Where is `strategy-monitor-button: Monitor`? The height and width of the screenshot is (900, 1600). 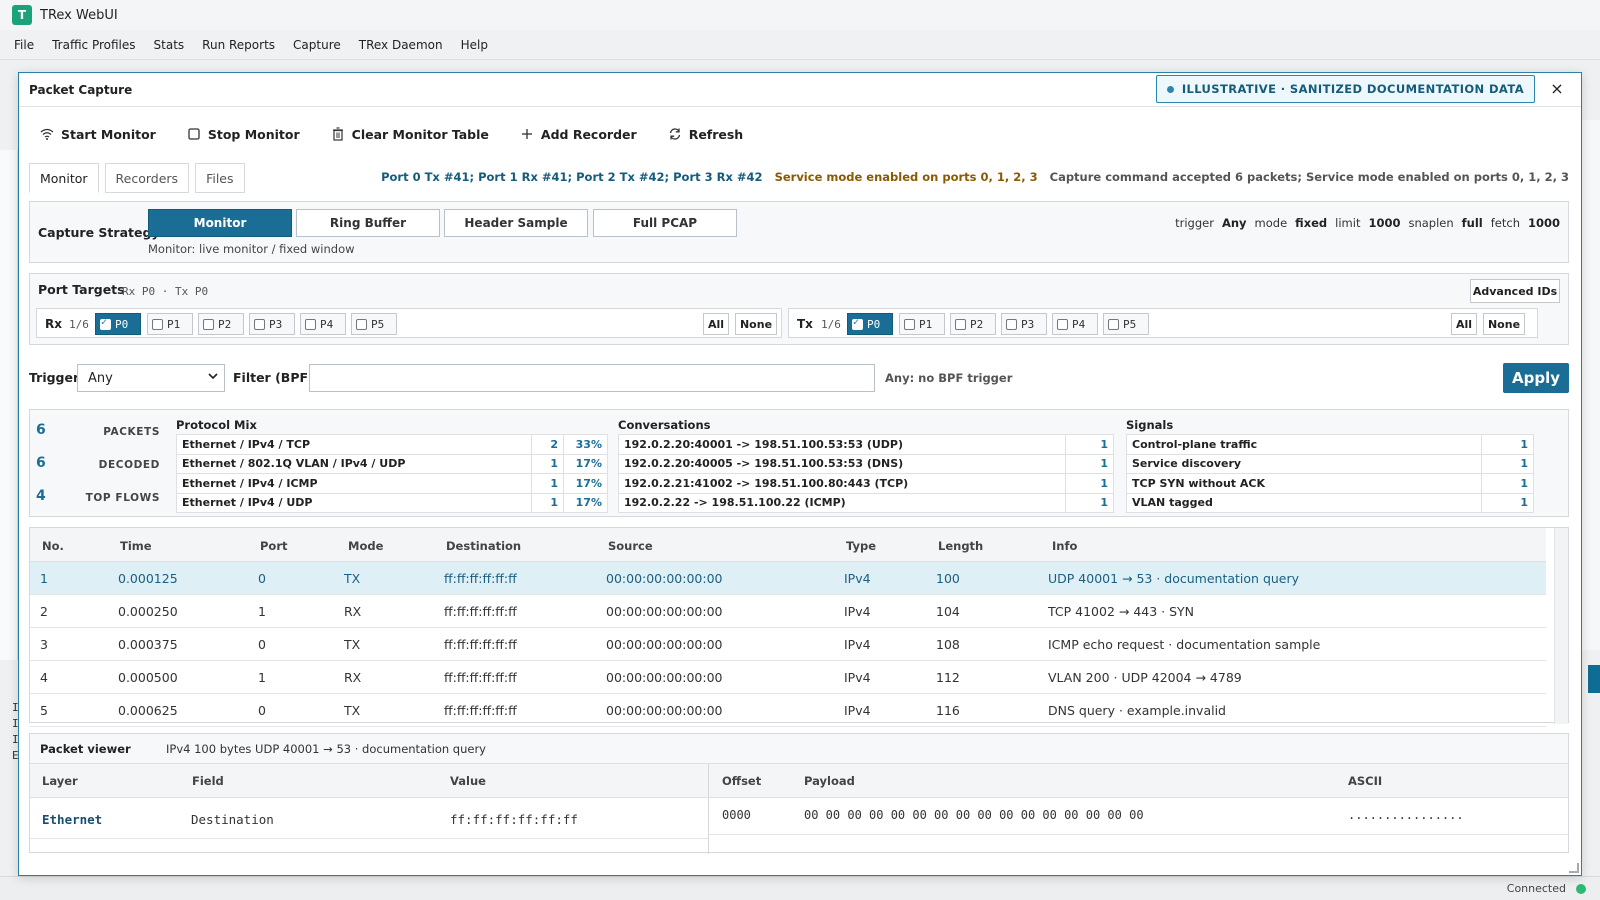 strategy-monitor-button: Monitor is located at coordinates (220, 223).